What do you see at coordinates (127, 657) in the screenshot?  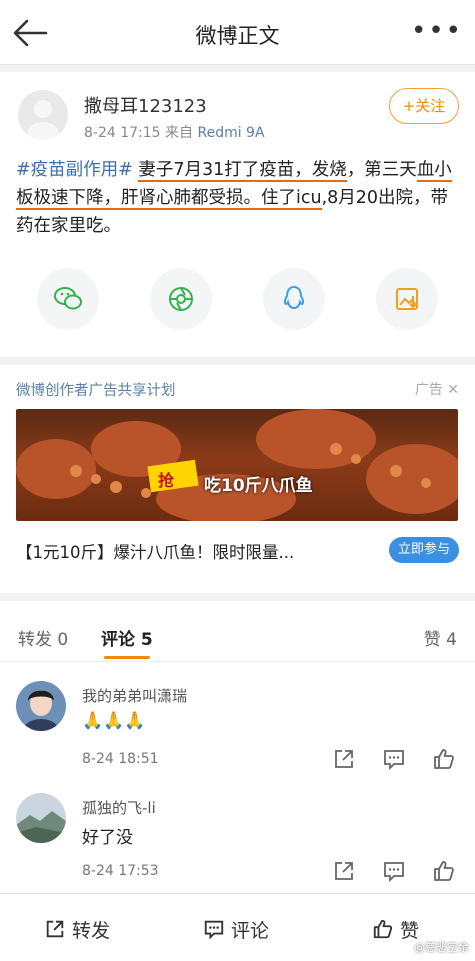 I see `active-tab-indicator` at bounding box center [127, 657].